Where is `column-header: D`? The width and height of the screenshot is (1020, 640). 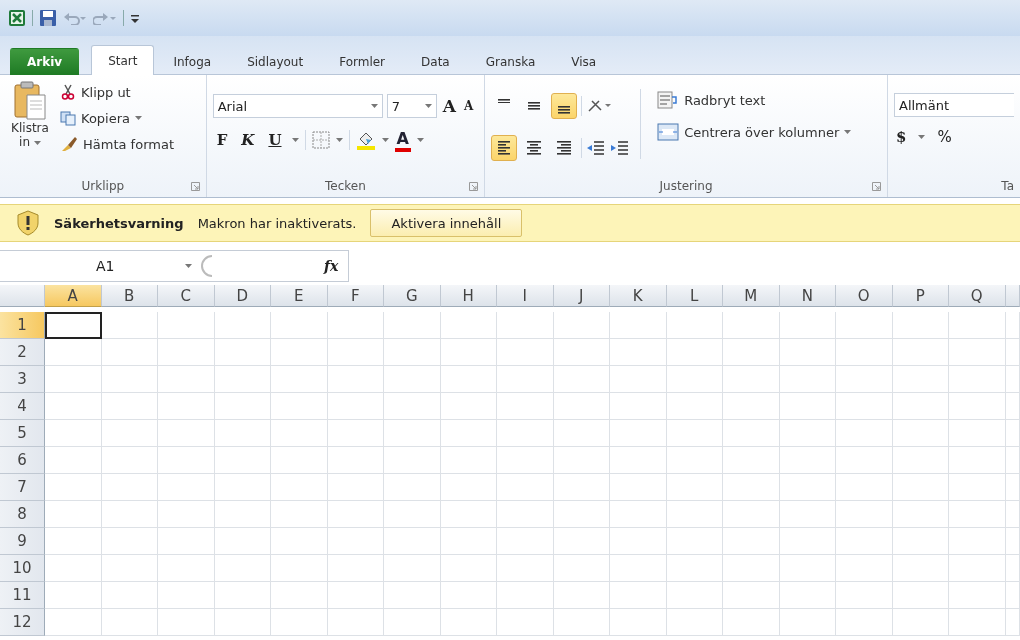
column-header: D is located at coordinates (242, 296).